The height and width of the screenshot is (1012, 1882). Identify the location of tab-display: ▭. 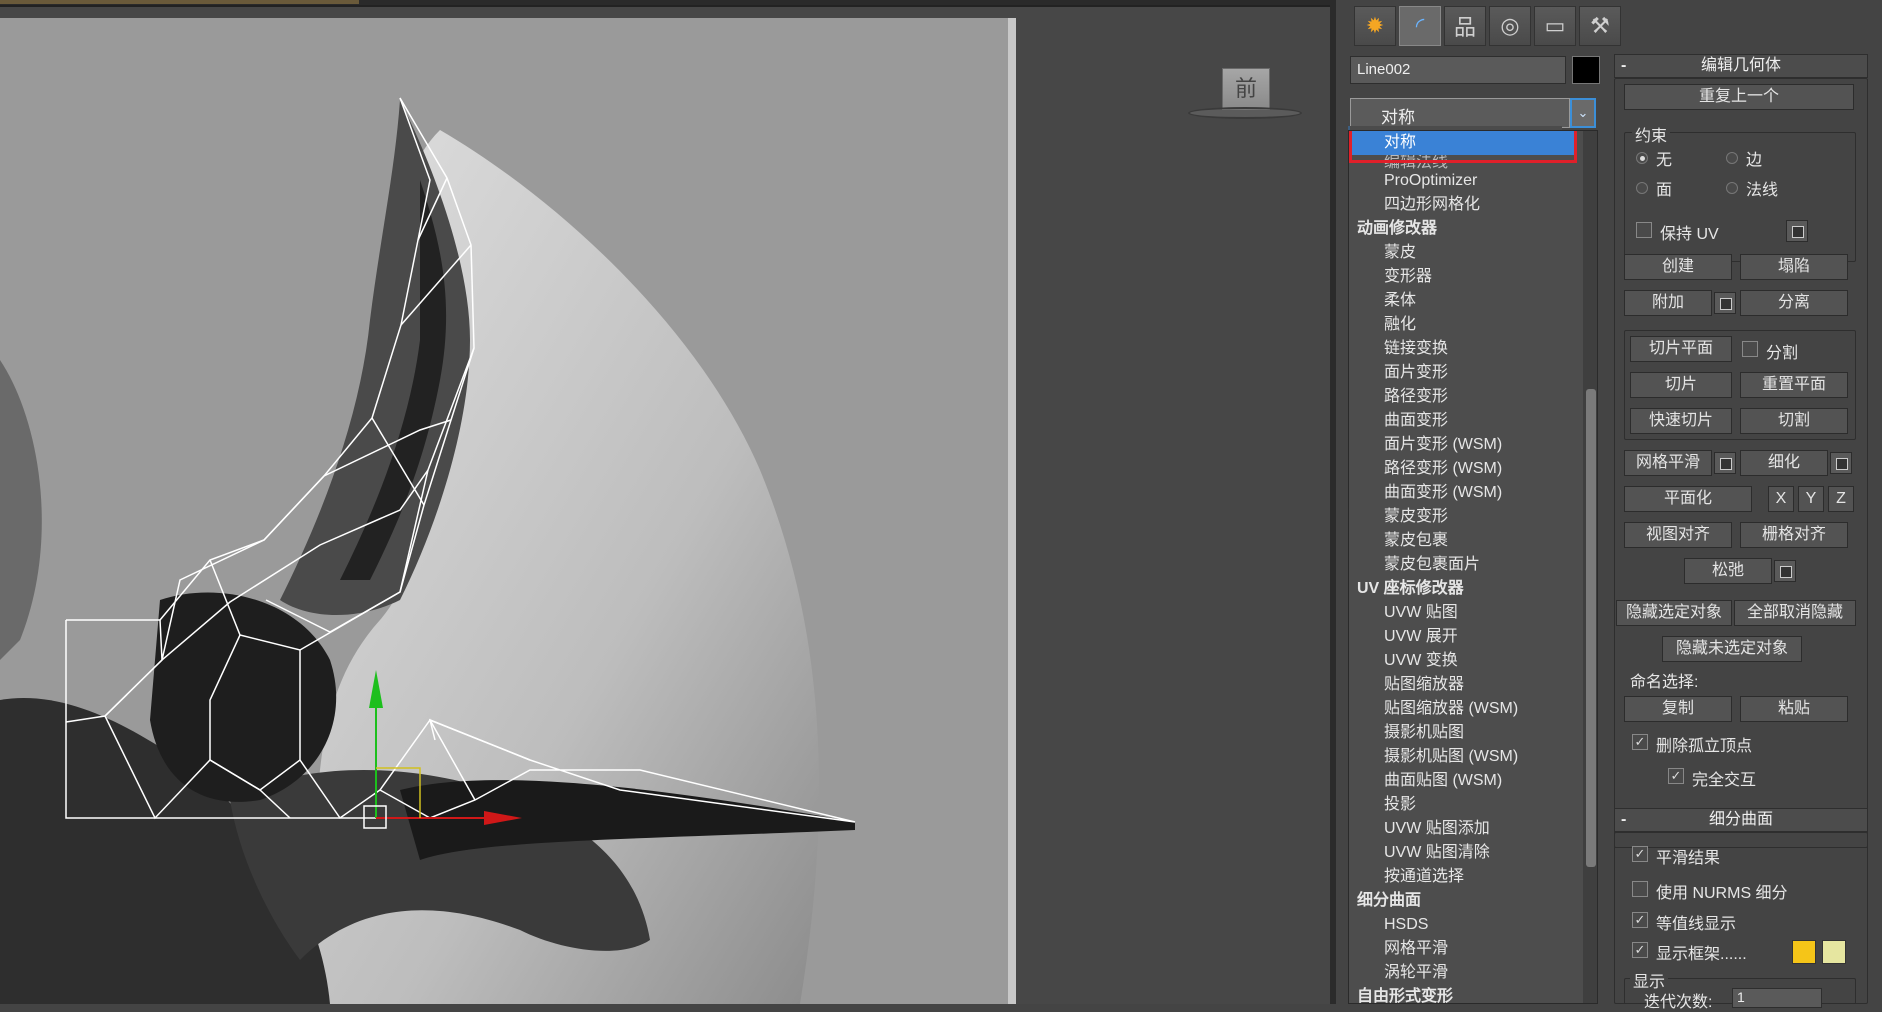
(1555, 26).